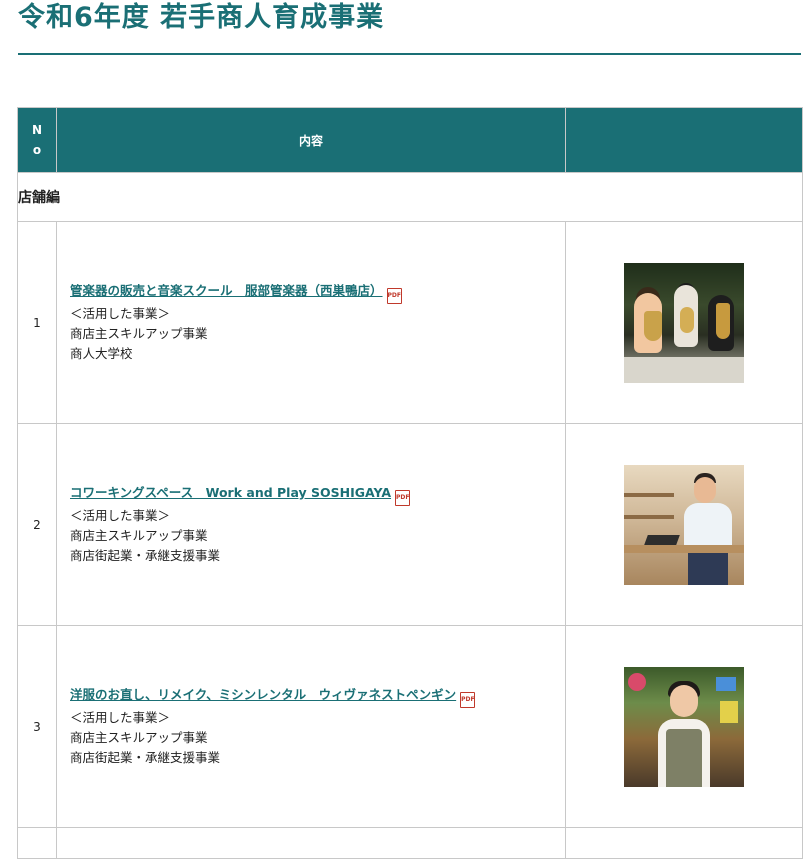  What do you see at coordinates (37, 726) in the screenshot?
I see `row-number: 3` at bounding box center [37, 726].